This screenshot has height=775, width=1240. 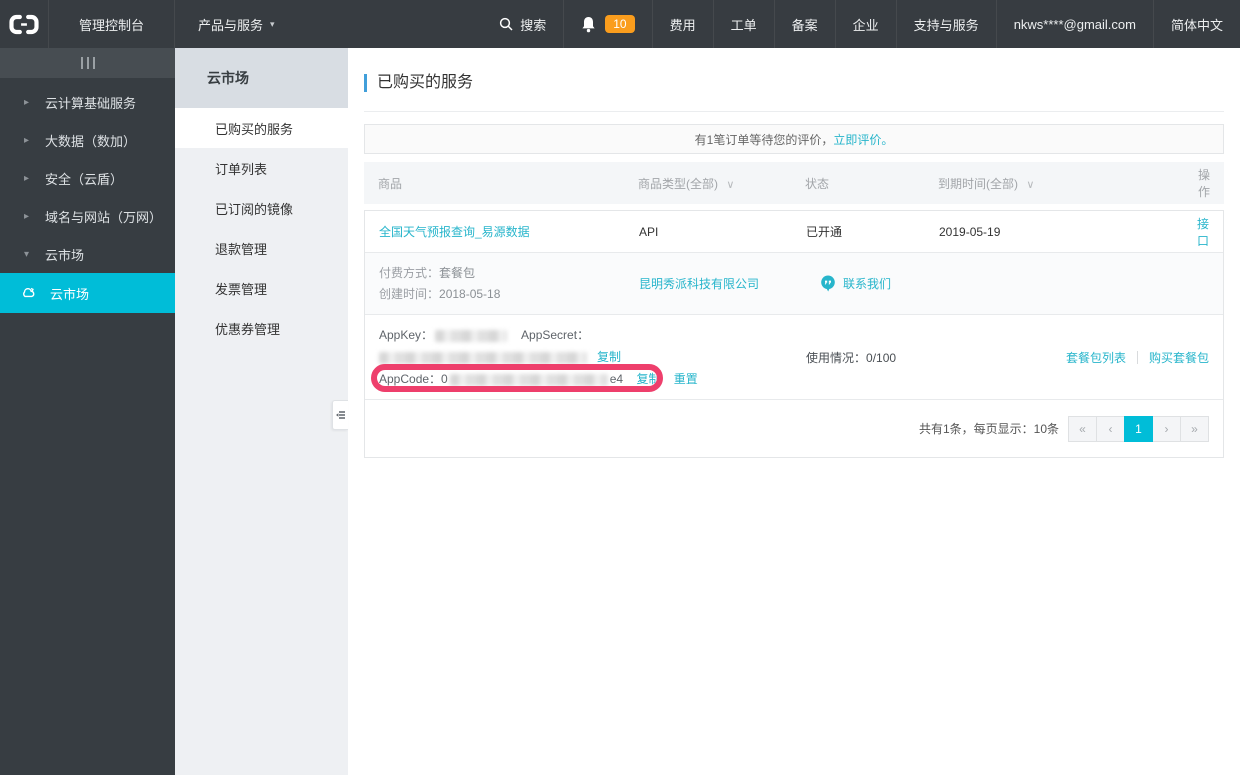 I want to click on submenu-item-order-list: 订单列表, so click(x=261, y=168).